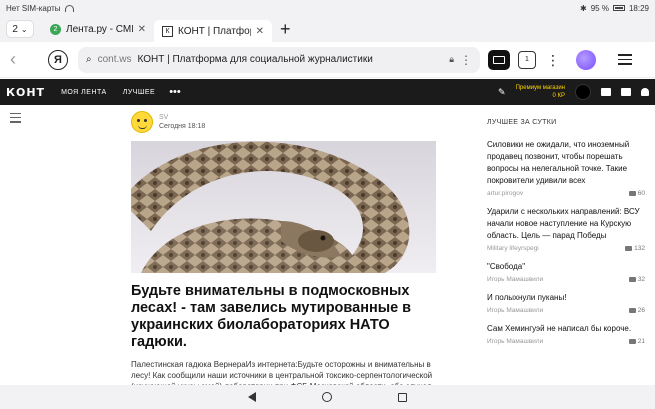  Describe the element at coordinates (15, 118) in the screenshot. I see `sidebar-menu-icon` at that location.